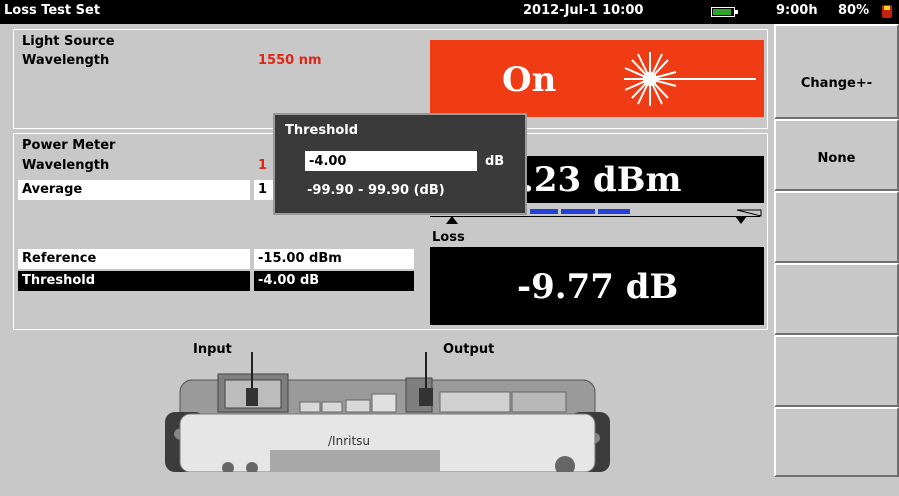  What do you see at coordinates (66, 165) in the screenshot?
I see `pm-wavelength-label: Wavelength` at bounding box center [66, 165].